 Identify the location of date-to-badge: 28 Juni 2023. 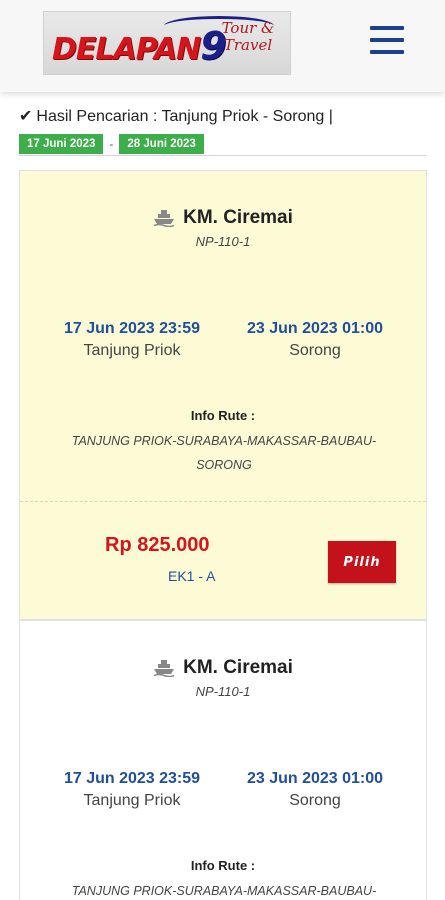
(161, 144).